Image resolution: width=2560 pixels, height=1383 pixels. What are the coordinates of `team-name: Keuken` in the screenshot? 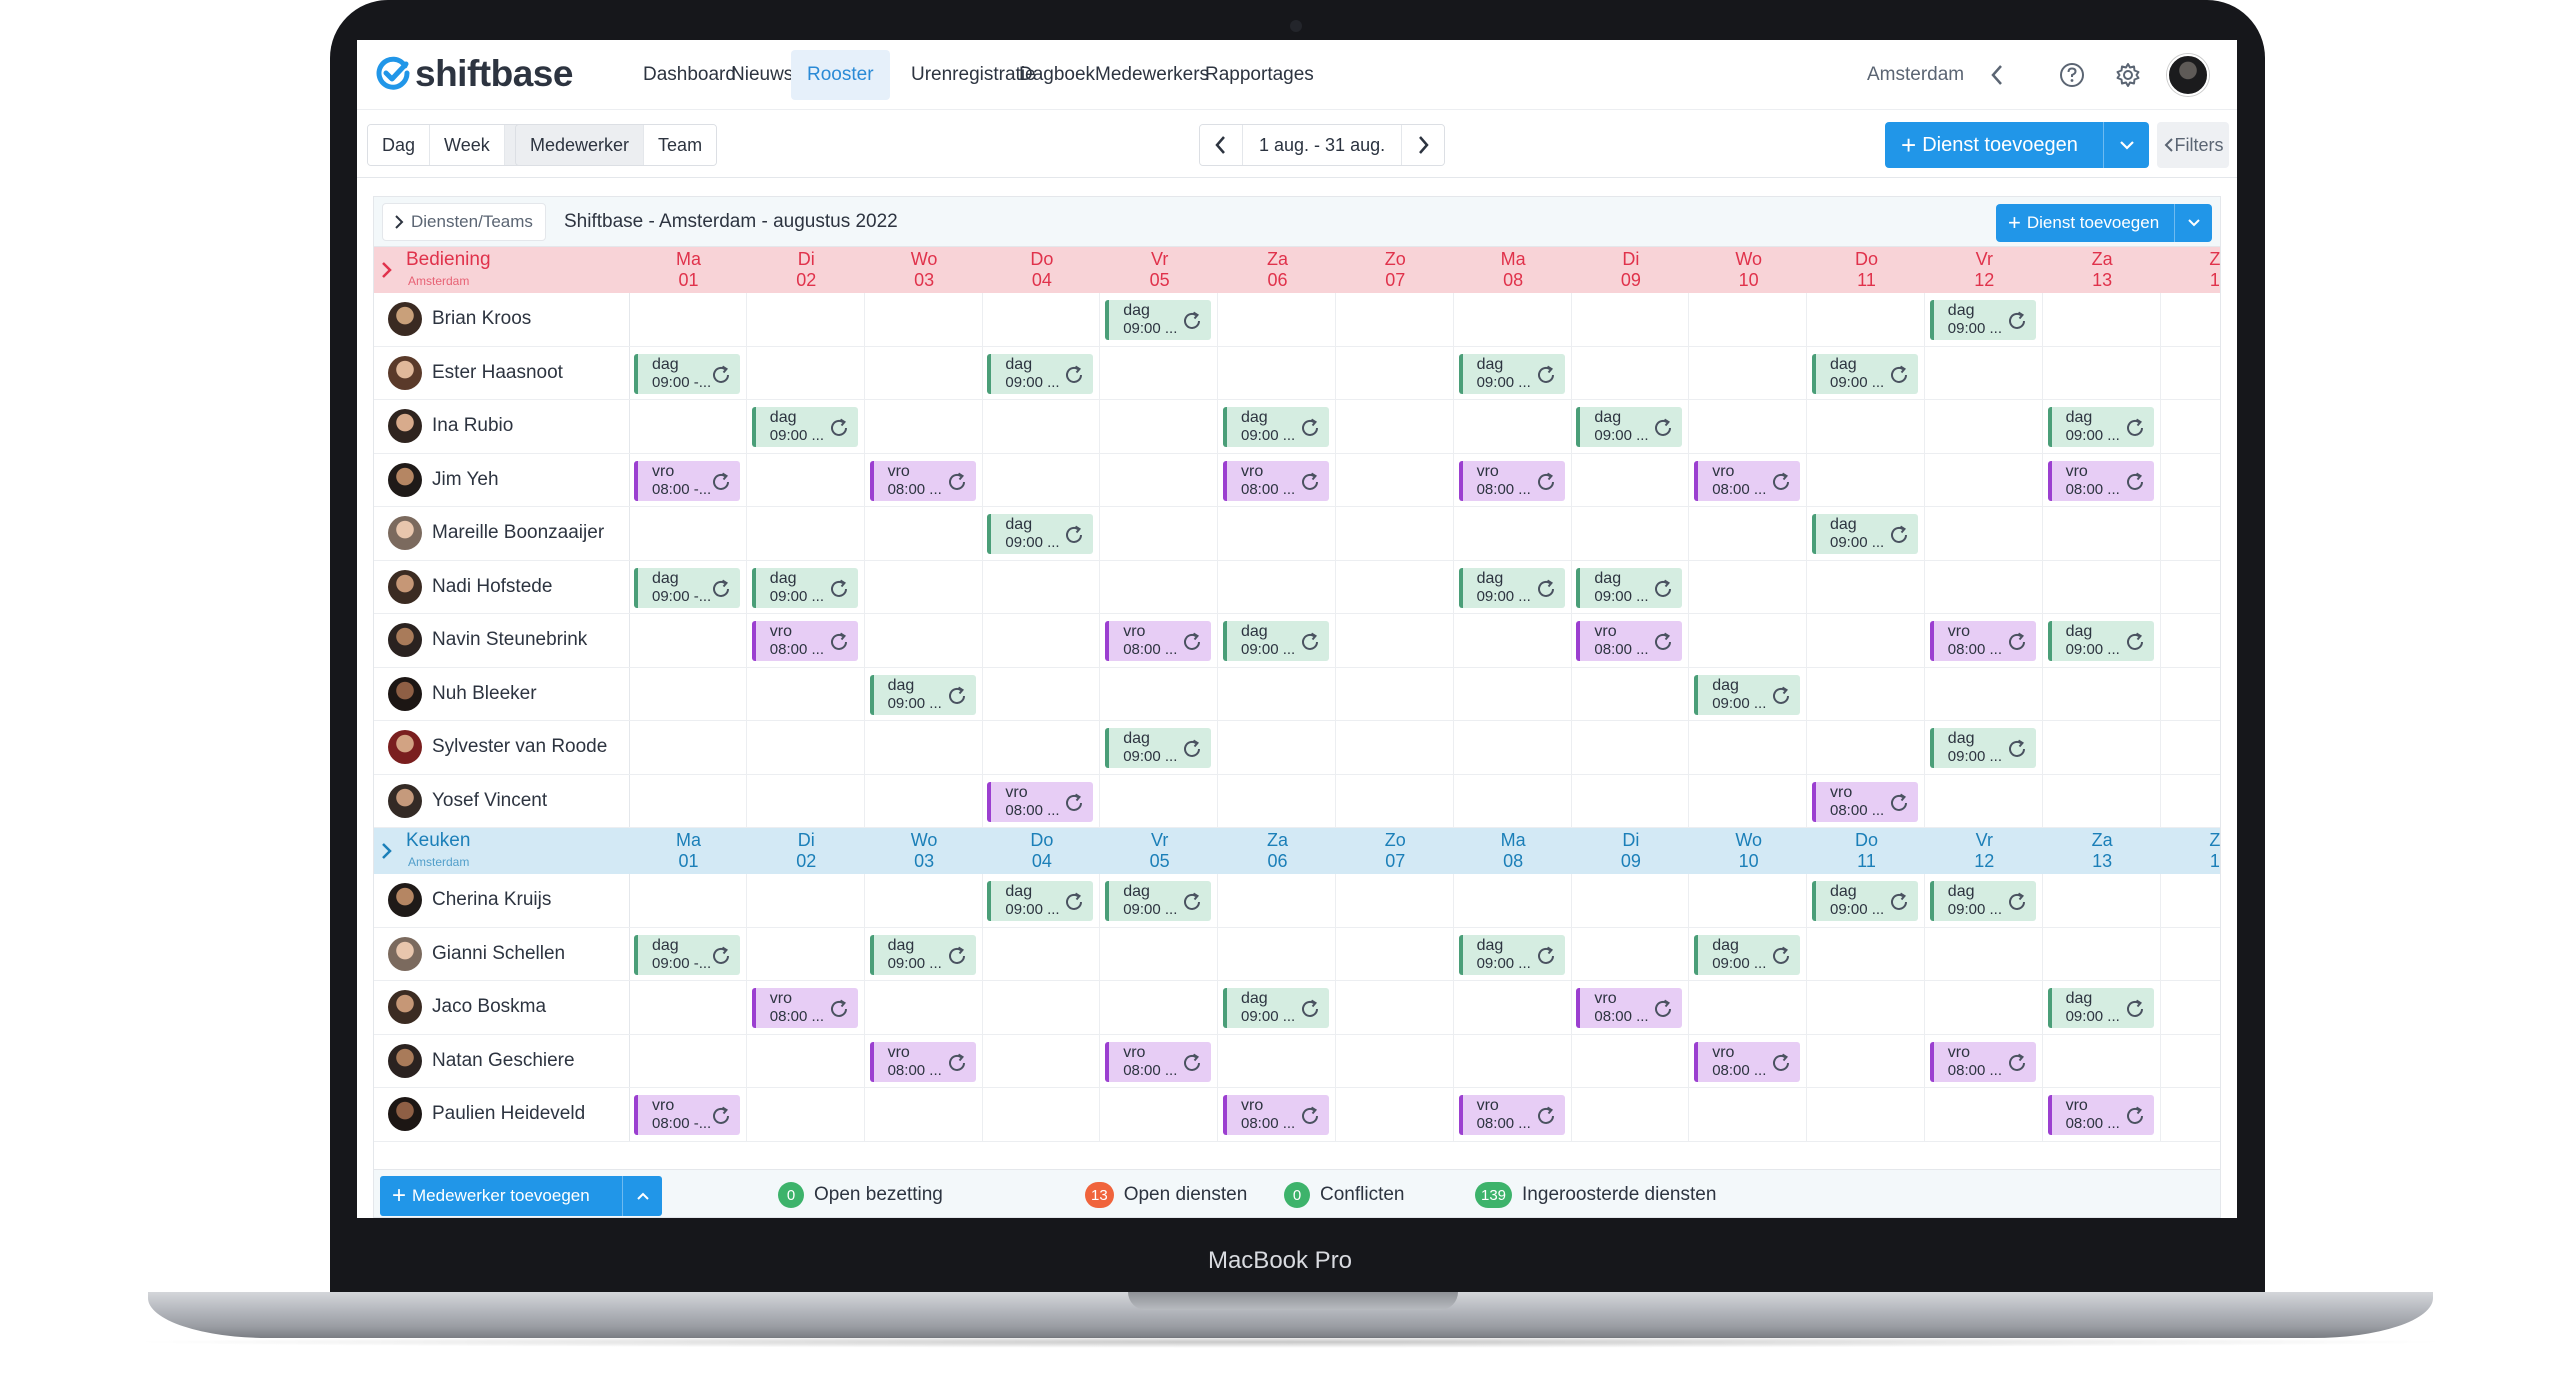 It's located at (438, 841).